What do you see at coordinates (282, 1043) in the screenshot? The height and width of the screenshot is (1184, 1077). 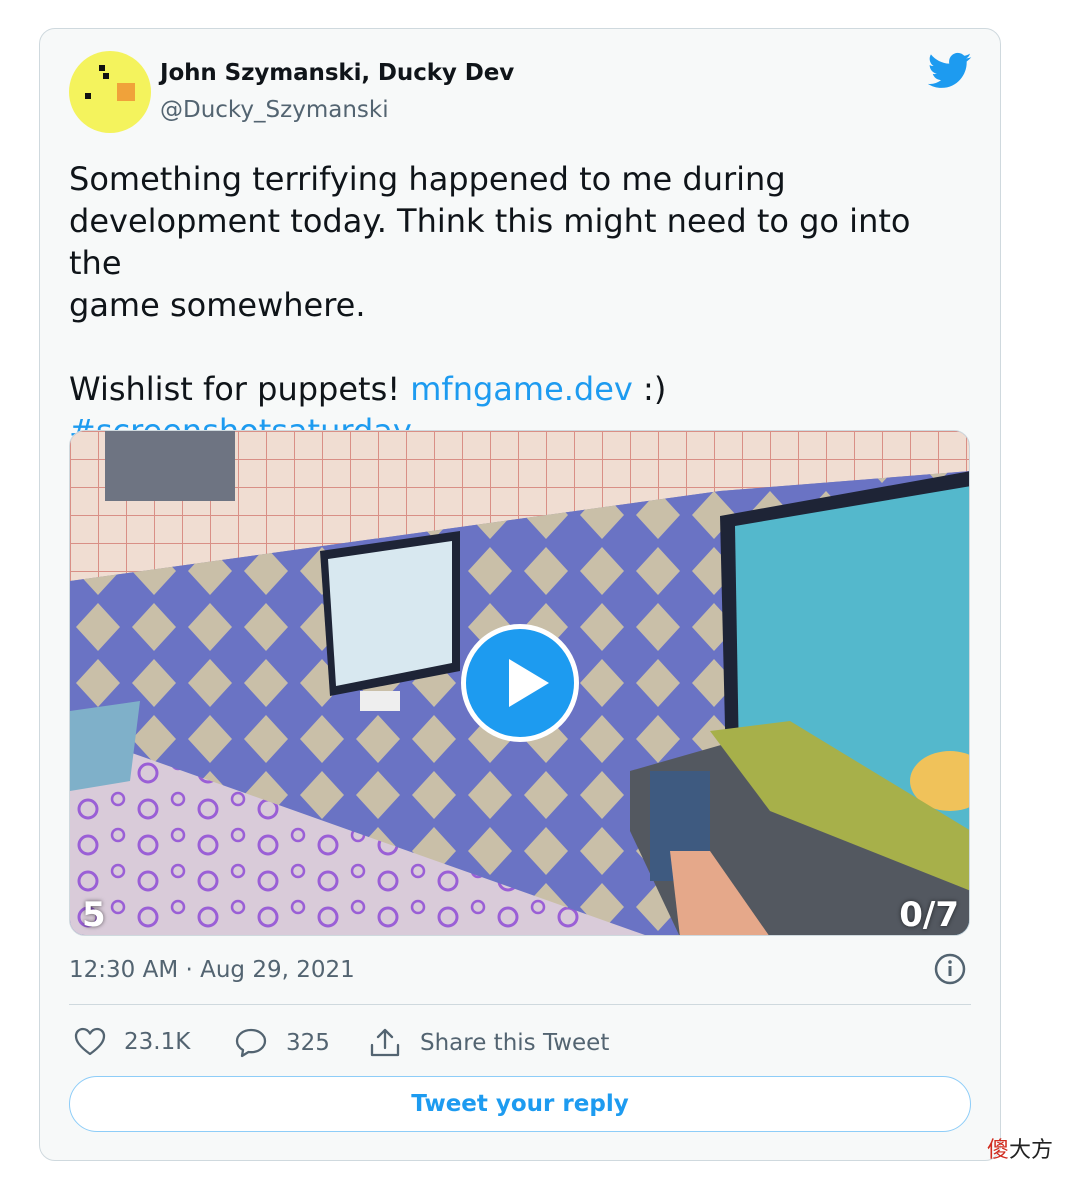 I see `reply-count-button: 325` at bounding box center [282, 1043].